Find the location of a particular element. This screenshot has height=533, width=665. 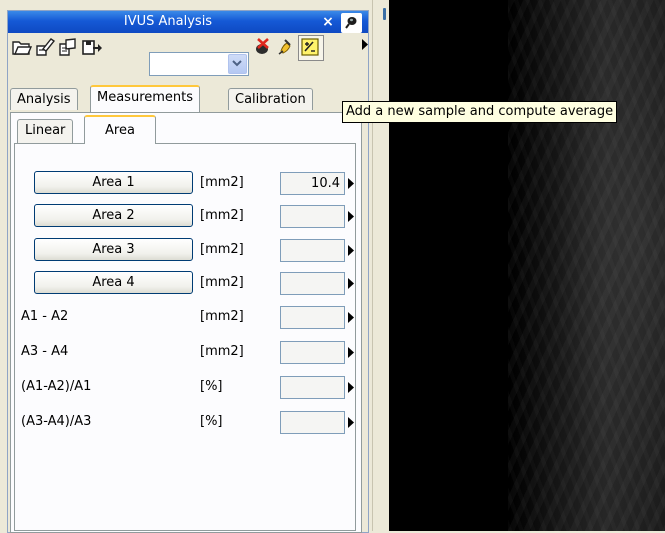

list-item: Area 3 [mm2] is located at coordinates (184, 251).